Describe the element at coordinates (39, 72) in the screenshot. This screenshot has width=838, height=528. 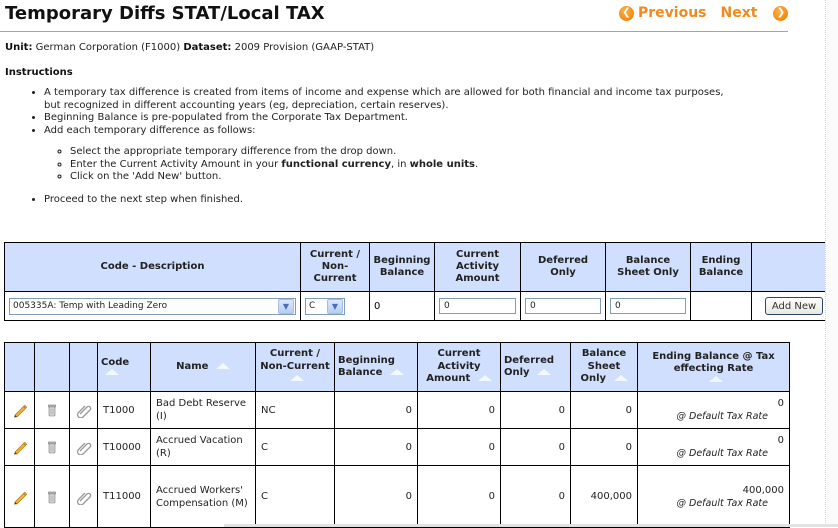
I see `instructions-heading: Instructions` at that location.